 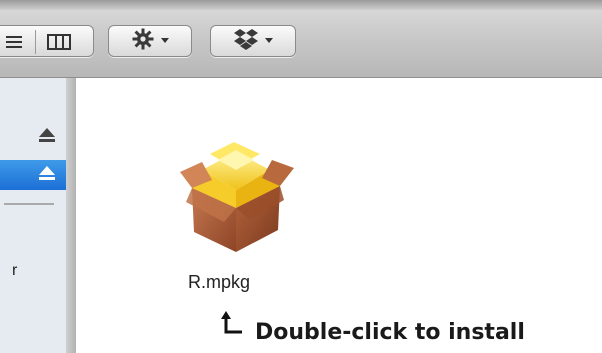 What do you see at coordinates (71, 215) in the screenshot?
I see `sidebar-splitter` at bounding box center [71, 215].